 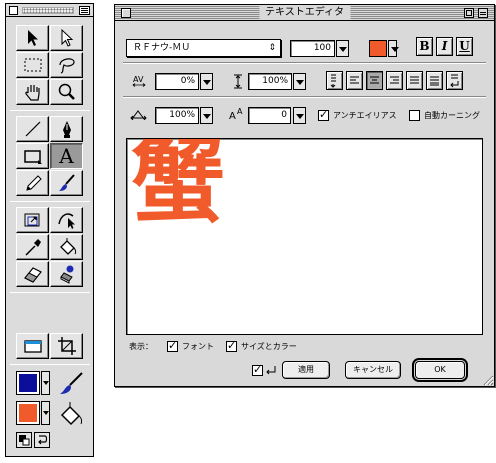 I want to click on rectangle-tool, so click(x=32, y=156).